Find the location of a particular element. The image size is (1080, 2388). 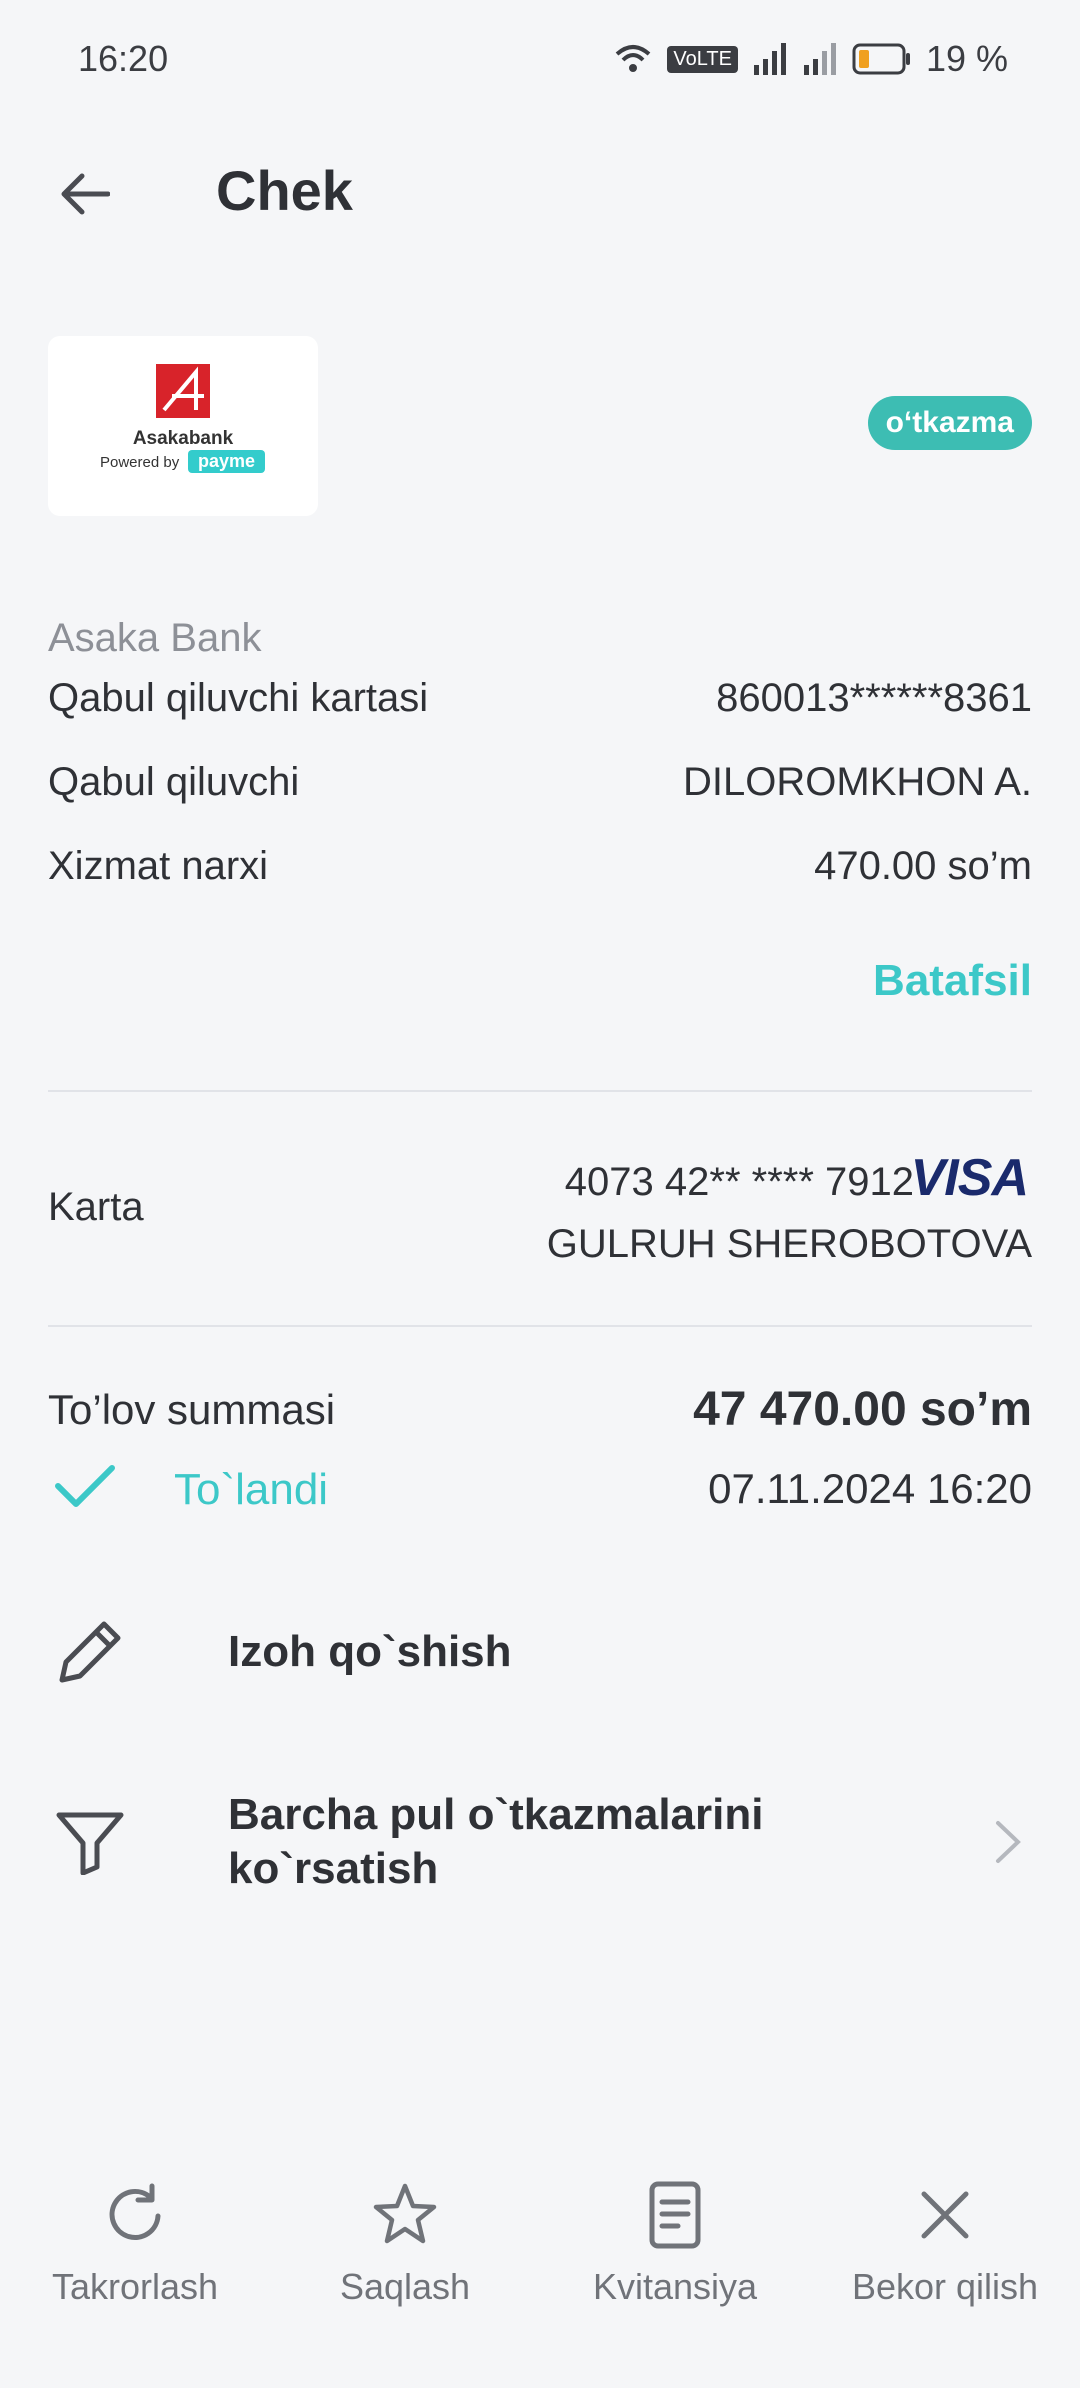

repeat-icon is located at coordinates (135, 2211).